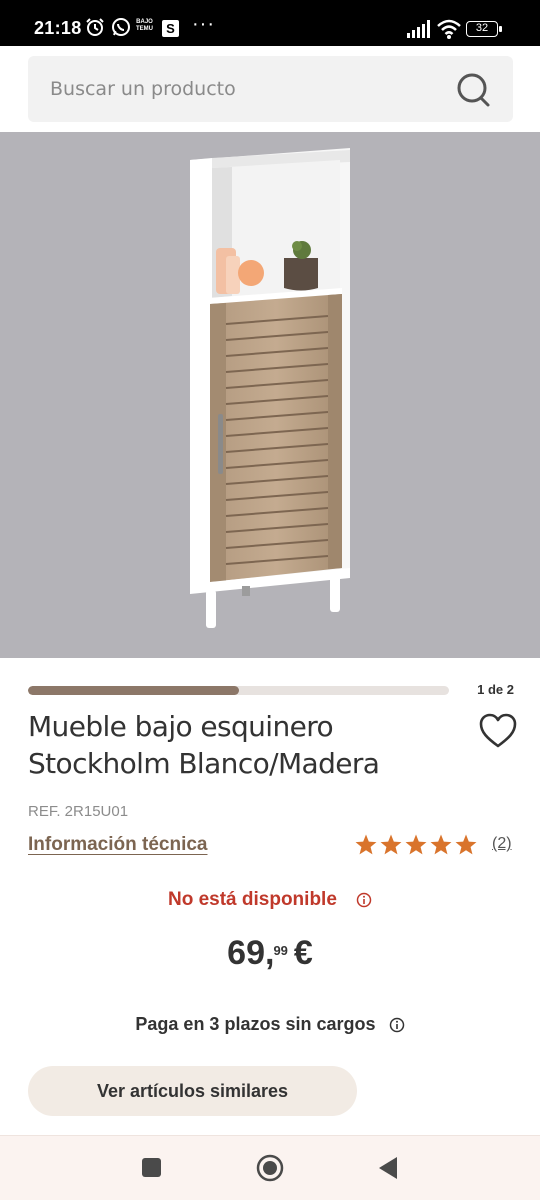 The image size is (540, 1200). Describe the element at coordinates (121, 27) in the screenshot. I see `whatsapp-icon` at that location.